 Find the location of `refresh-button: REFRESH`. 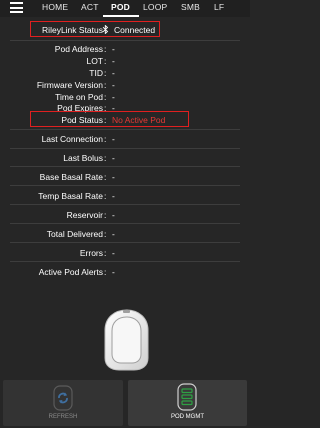

refresh-button: REFRESH is located at coordinates (63, 403).